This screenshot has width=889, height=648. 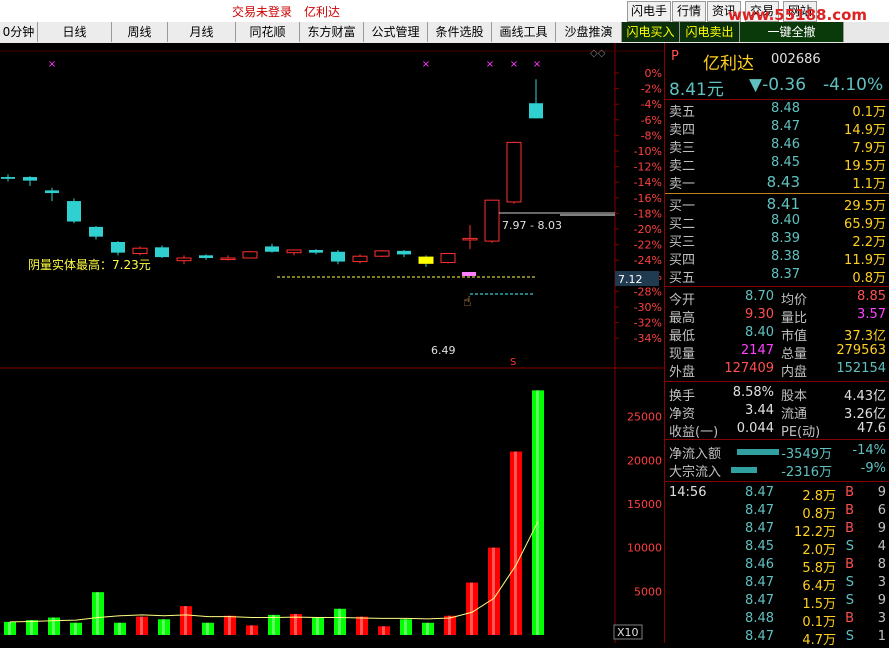 I want to click on bid-label: 买四, so click(x=682, y=260).